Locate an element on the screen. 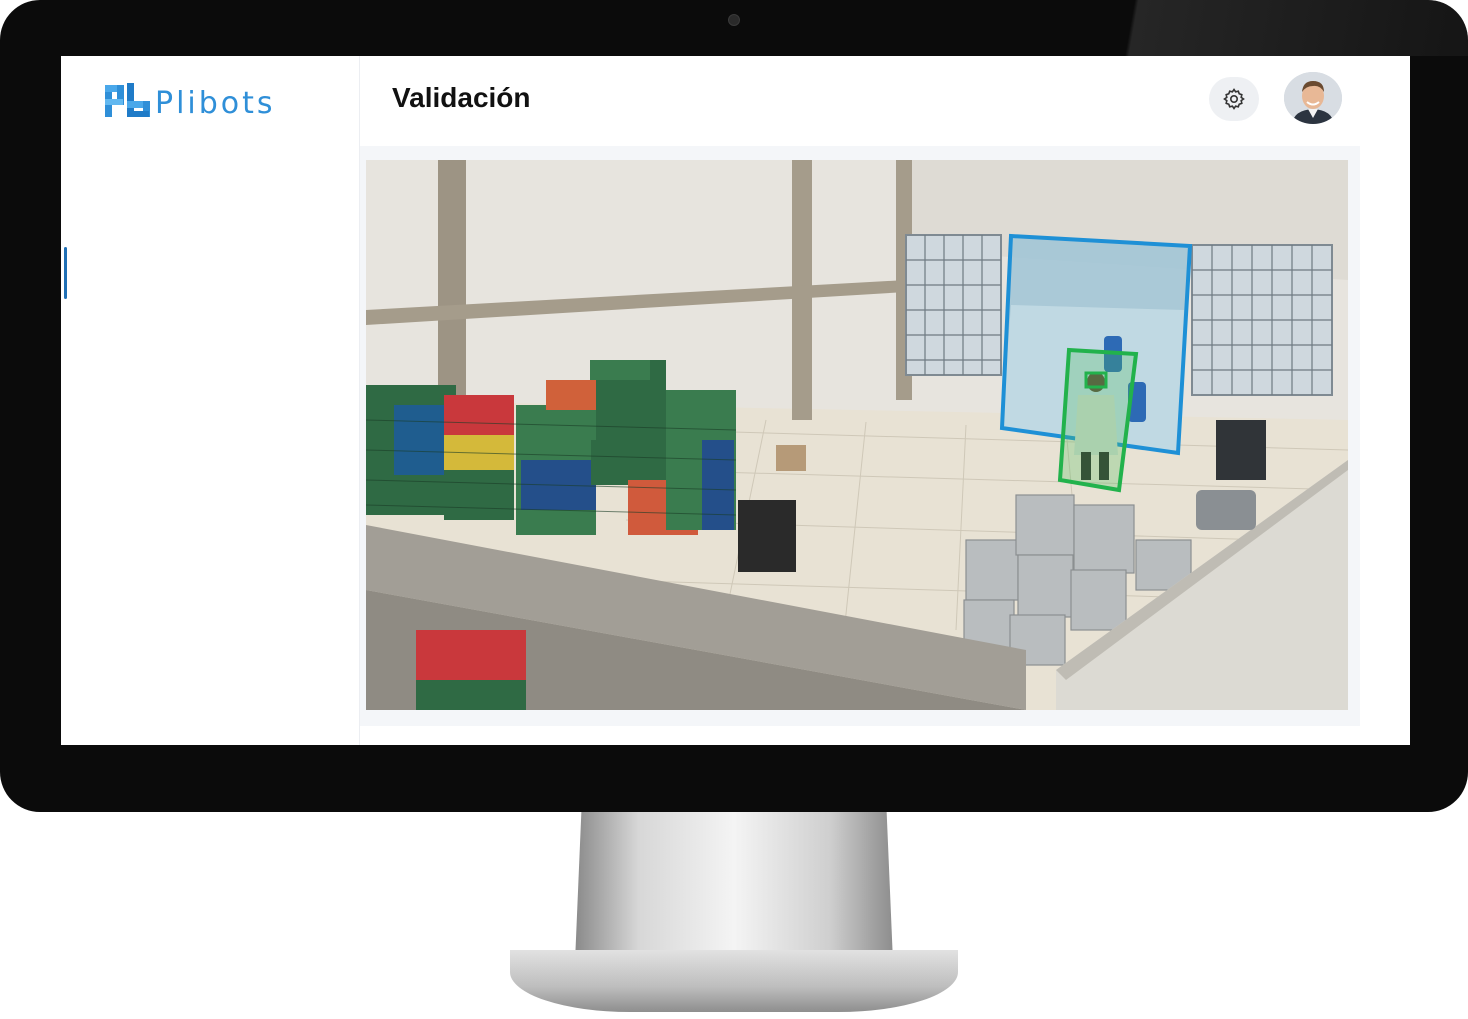  monitor-stand-neck is located at coordinates (734, 887).